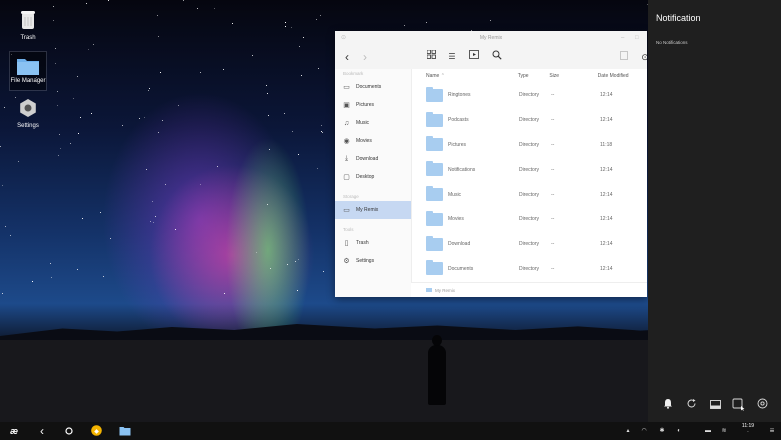  I want to click on rotate-icon, so click(691, 406).